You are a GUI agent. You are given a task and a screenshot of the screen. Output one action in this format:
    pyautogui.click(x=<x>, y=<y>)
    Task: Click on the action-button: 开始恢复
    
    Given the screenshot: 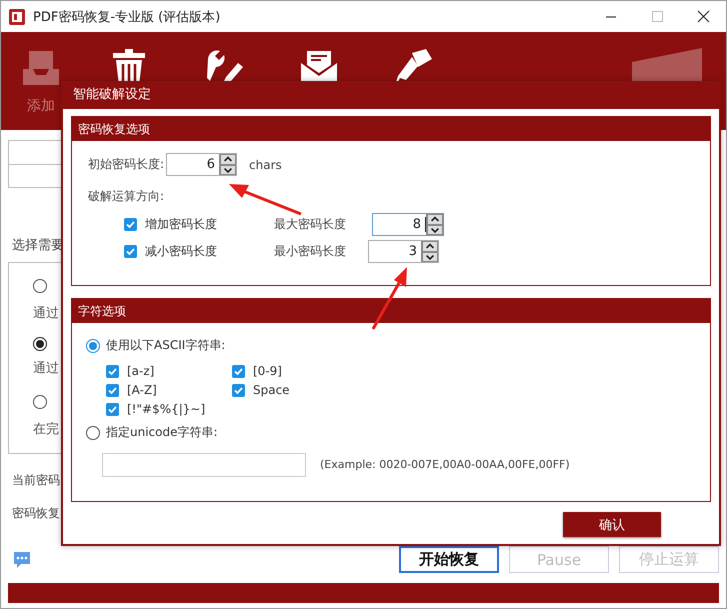 What is the action you would take?
    pyautogui.click(x=449, y=559)
    